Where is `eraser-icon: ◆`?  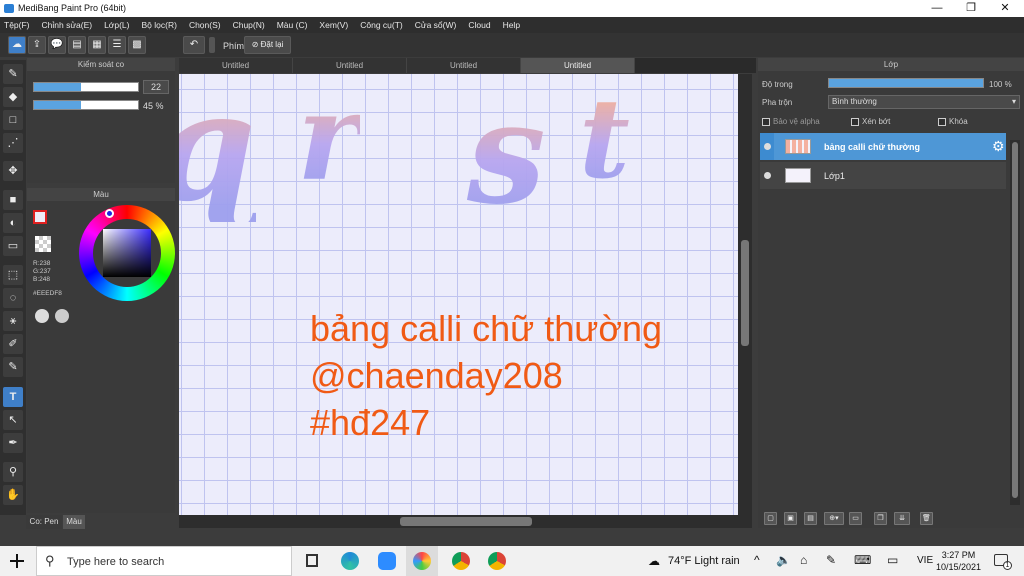 eraser-icon: ◆ is located at coordinates (13, 97).